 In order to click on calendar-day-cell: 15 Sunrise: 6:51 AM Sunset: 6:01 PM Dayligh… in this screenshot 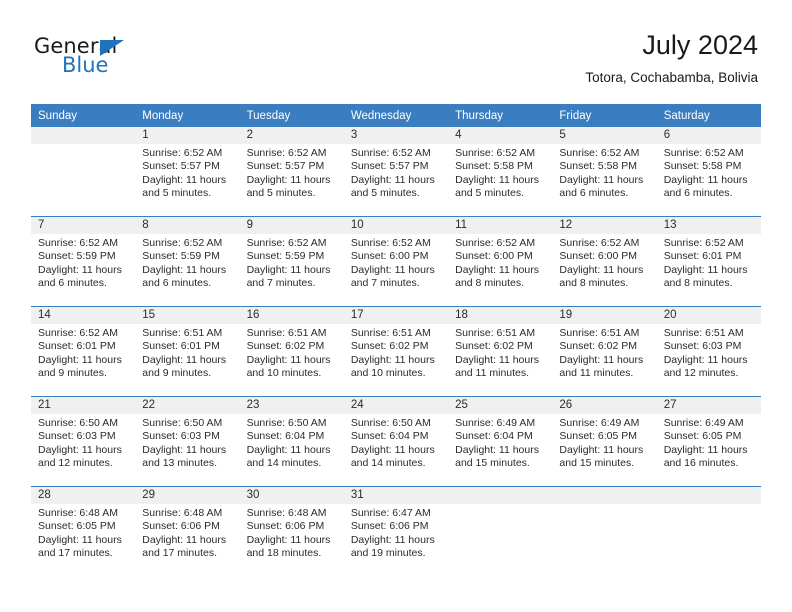, I will do `click(187, 351)`.